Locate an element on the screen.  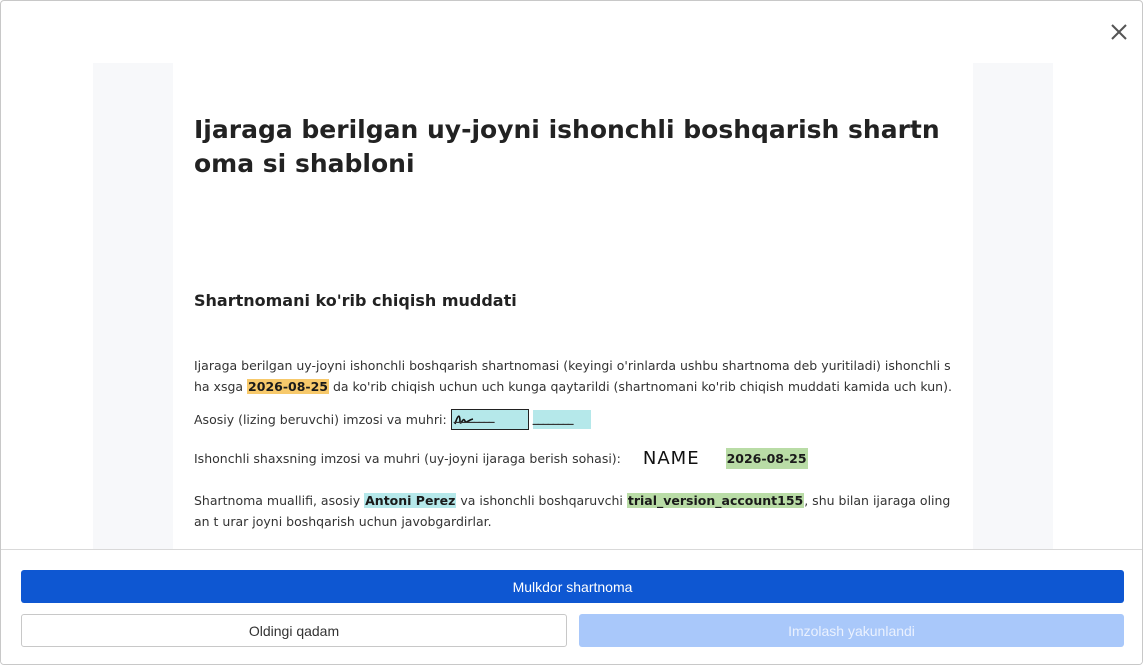
owner-contract-button: Mulkdor shartnoma is located at coordinates (572, 586).